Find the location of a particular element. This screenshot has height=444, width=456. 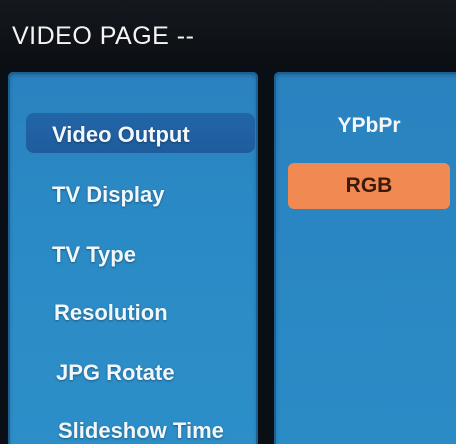

menu-item-video-output: Video Output is located at coordinates (140, 133).